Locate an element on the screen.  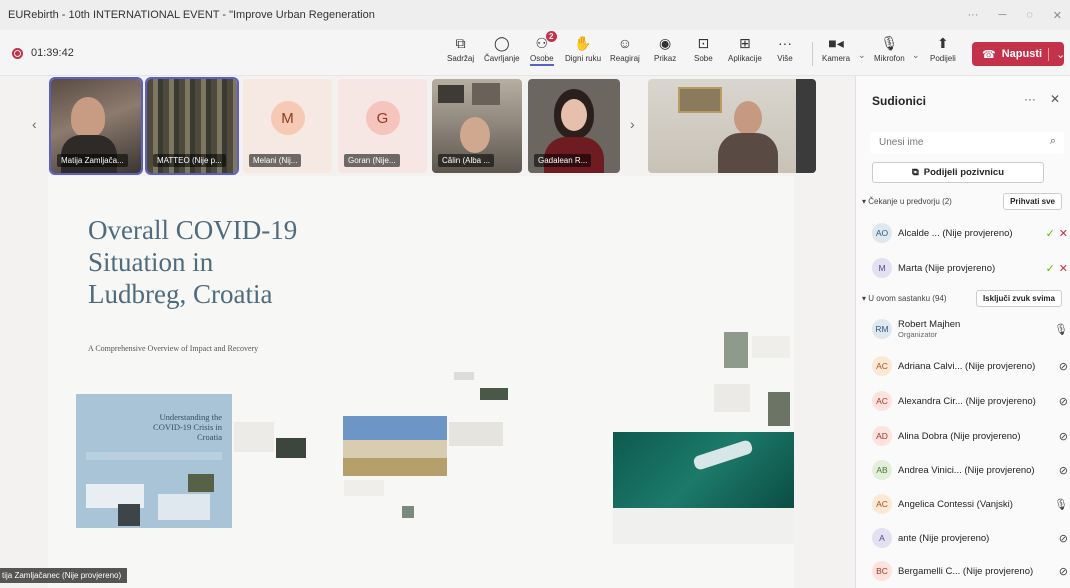
microphone-button: 🎙 Mikrofon is located at coordinates (889, 49).